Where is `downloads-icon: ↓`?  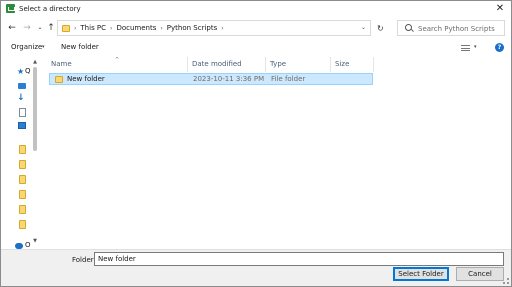 downloads-icon: ↓ is located at coordinates (22, 98).